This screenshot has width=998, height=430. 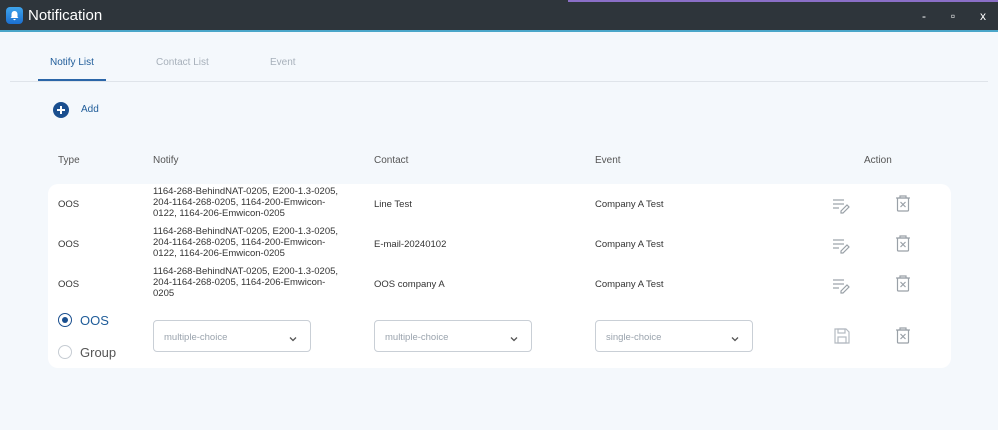 I want to click on column-header-contact: Contact, so click(x=391, y=160).